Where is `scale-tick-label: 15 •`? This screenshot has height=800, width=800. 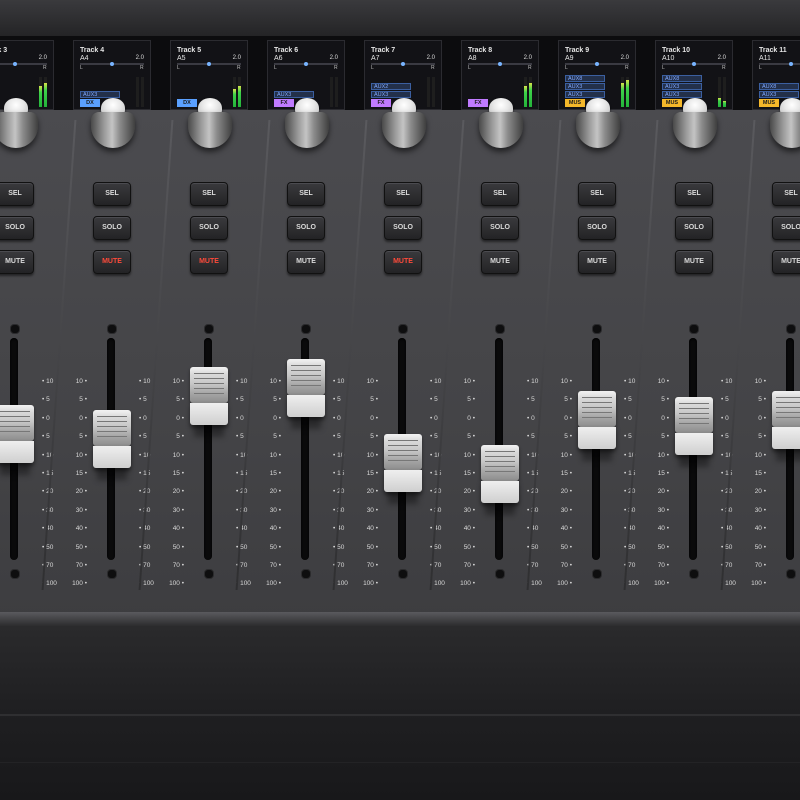 scale-tick-label: 15 • is located at coordinates (469, 473).